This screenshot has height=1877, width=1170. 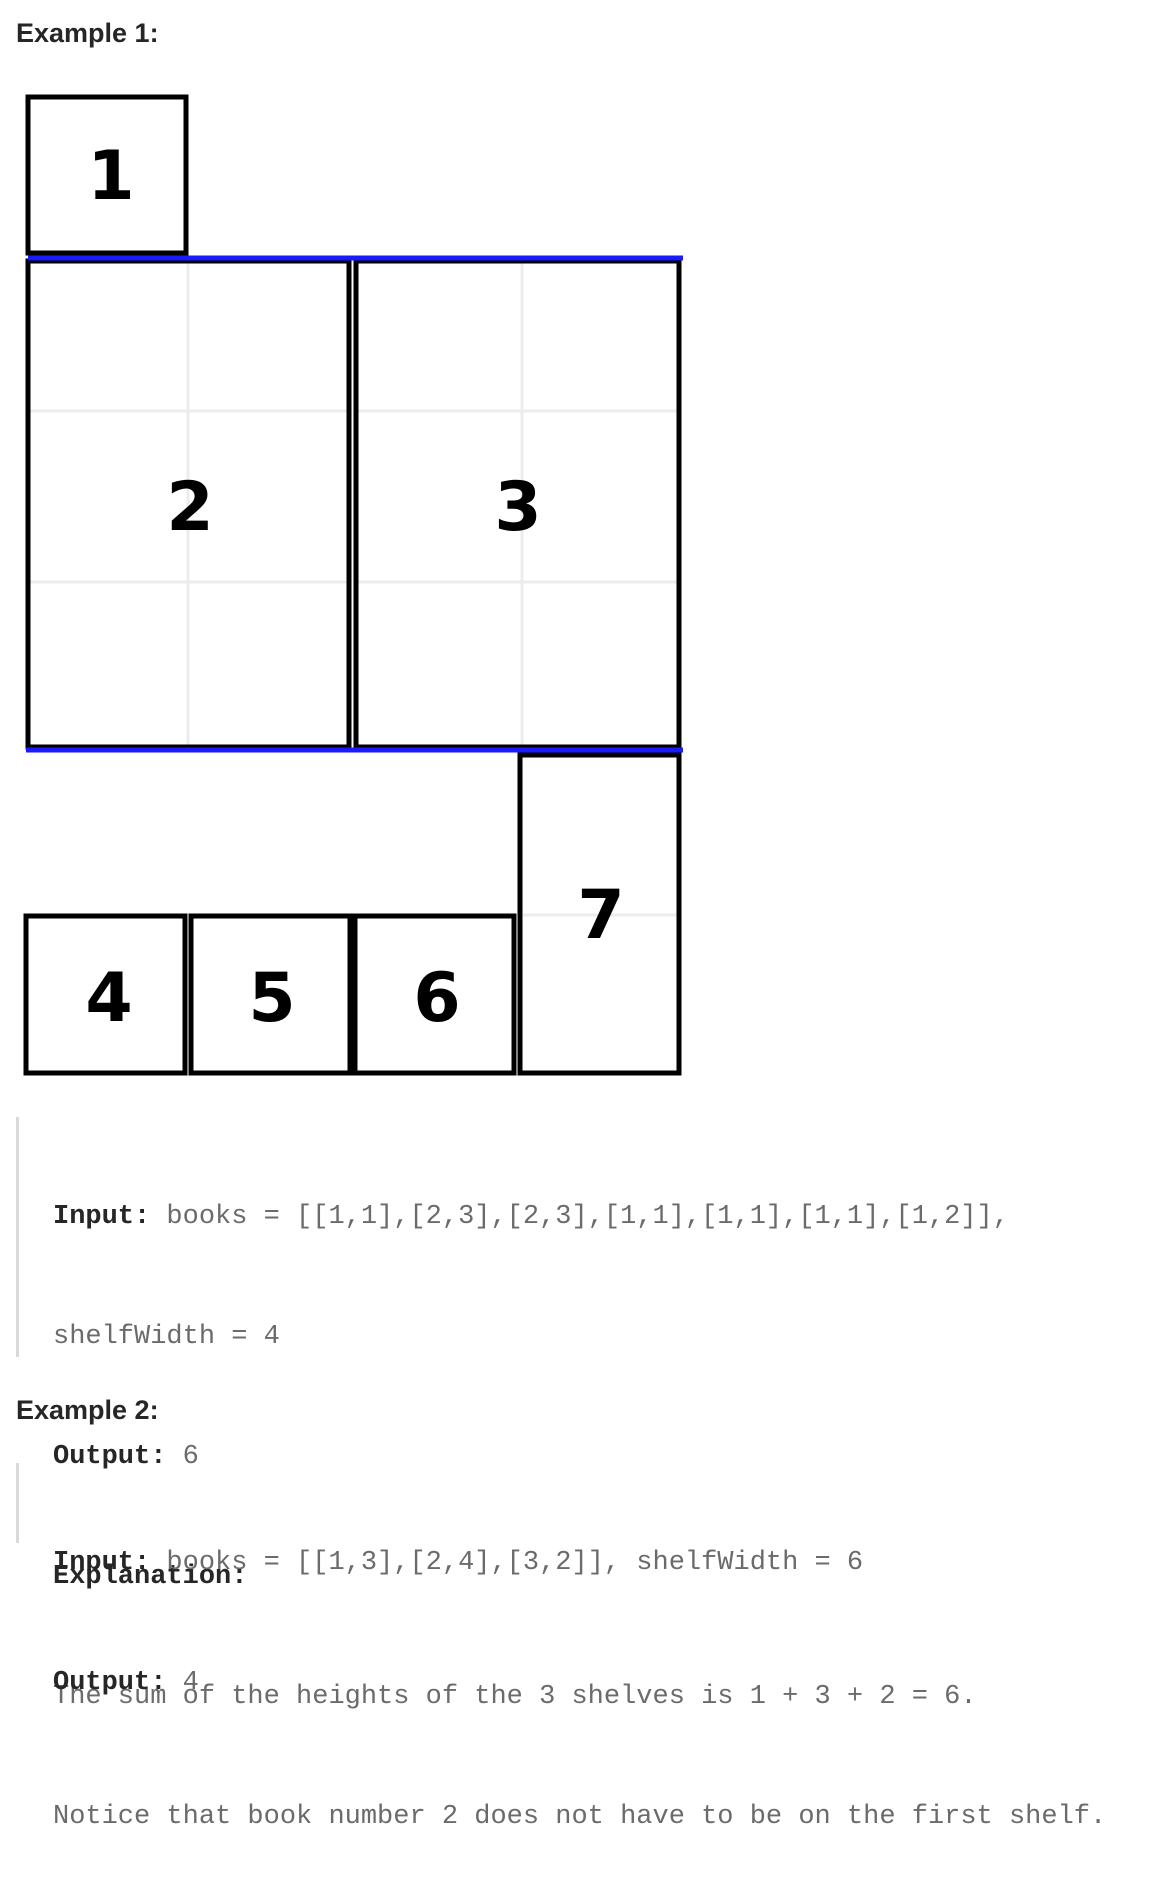 What do you see at coordinates (182, 1683) in the screenshot?
I see `output-value: 4` at bounding box center [182, 1683].